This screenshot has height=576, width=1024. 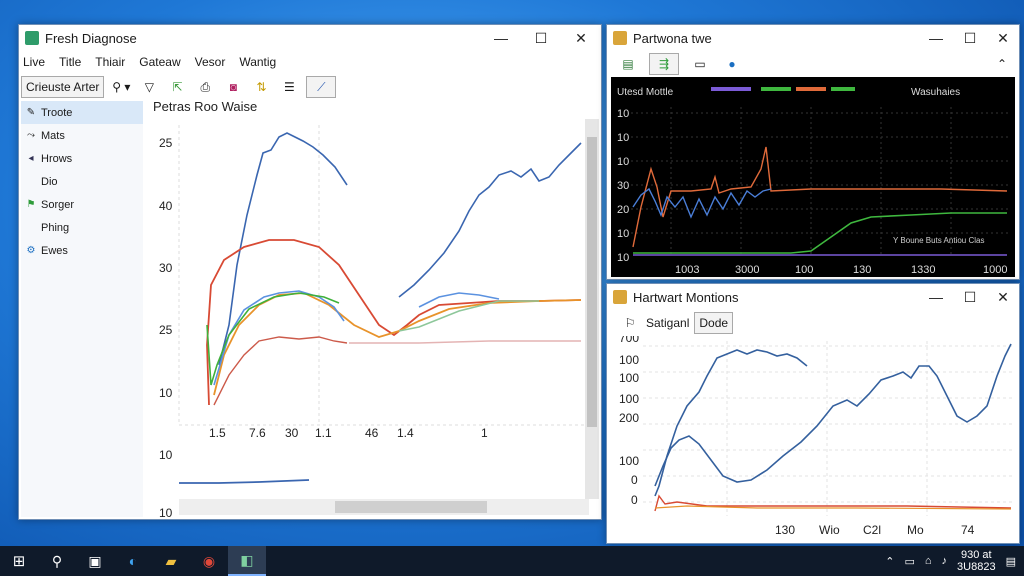 I want to click on v-scrollbar, so click(x=592, y=309).